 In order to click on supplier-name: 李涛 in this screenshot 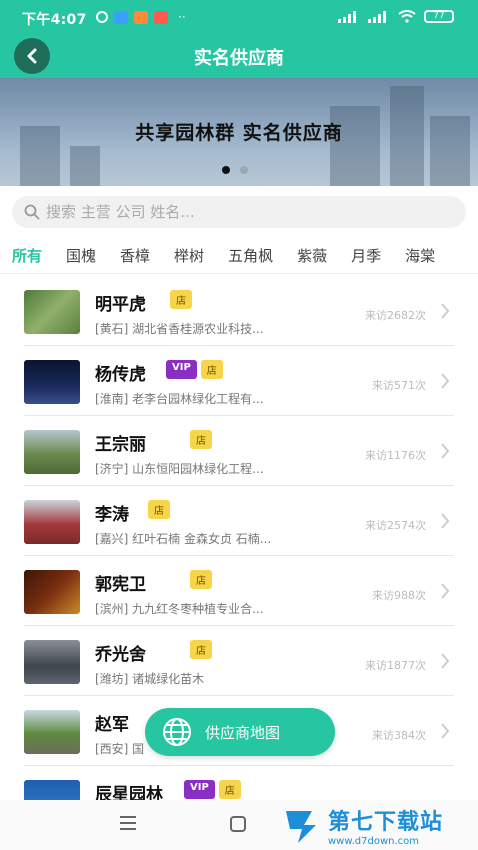, I will do `click(112, 515)`.